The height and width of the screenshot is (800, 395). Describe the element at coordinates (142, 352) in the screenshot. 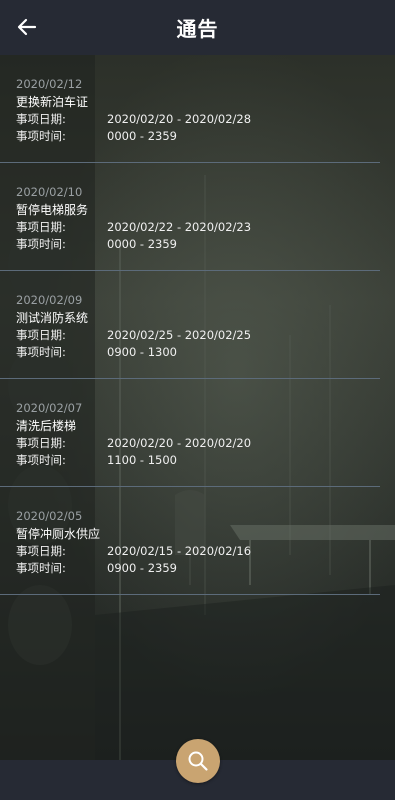

I see `notice-time-range: 0900 - 1300` at that location.